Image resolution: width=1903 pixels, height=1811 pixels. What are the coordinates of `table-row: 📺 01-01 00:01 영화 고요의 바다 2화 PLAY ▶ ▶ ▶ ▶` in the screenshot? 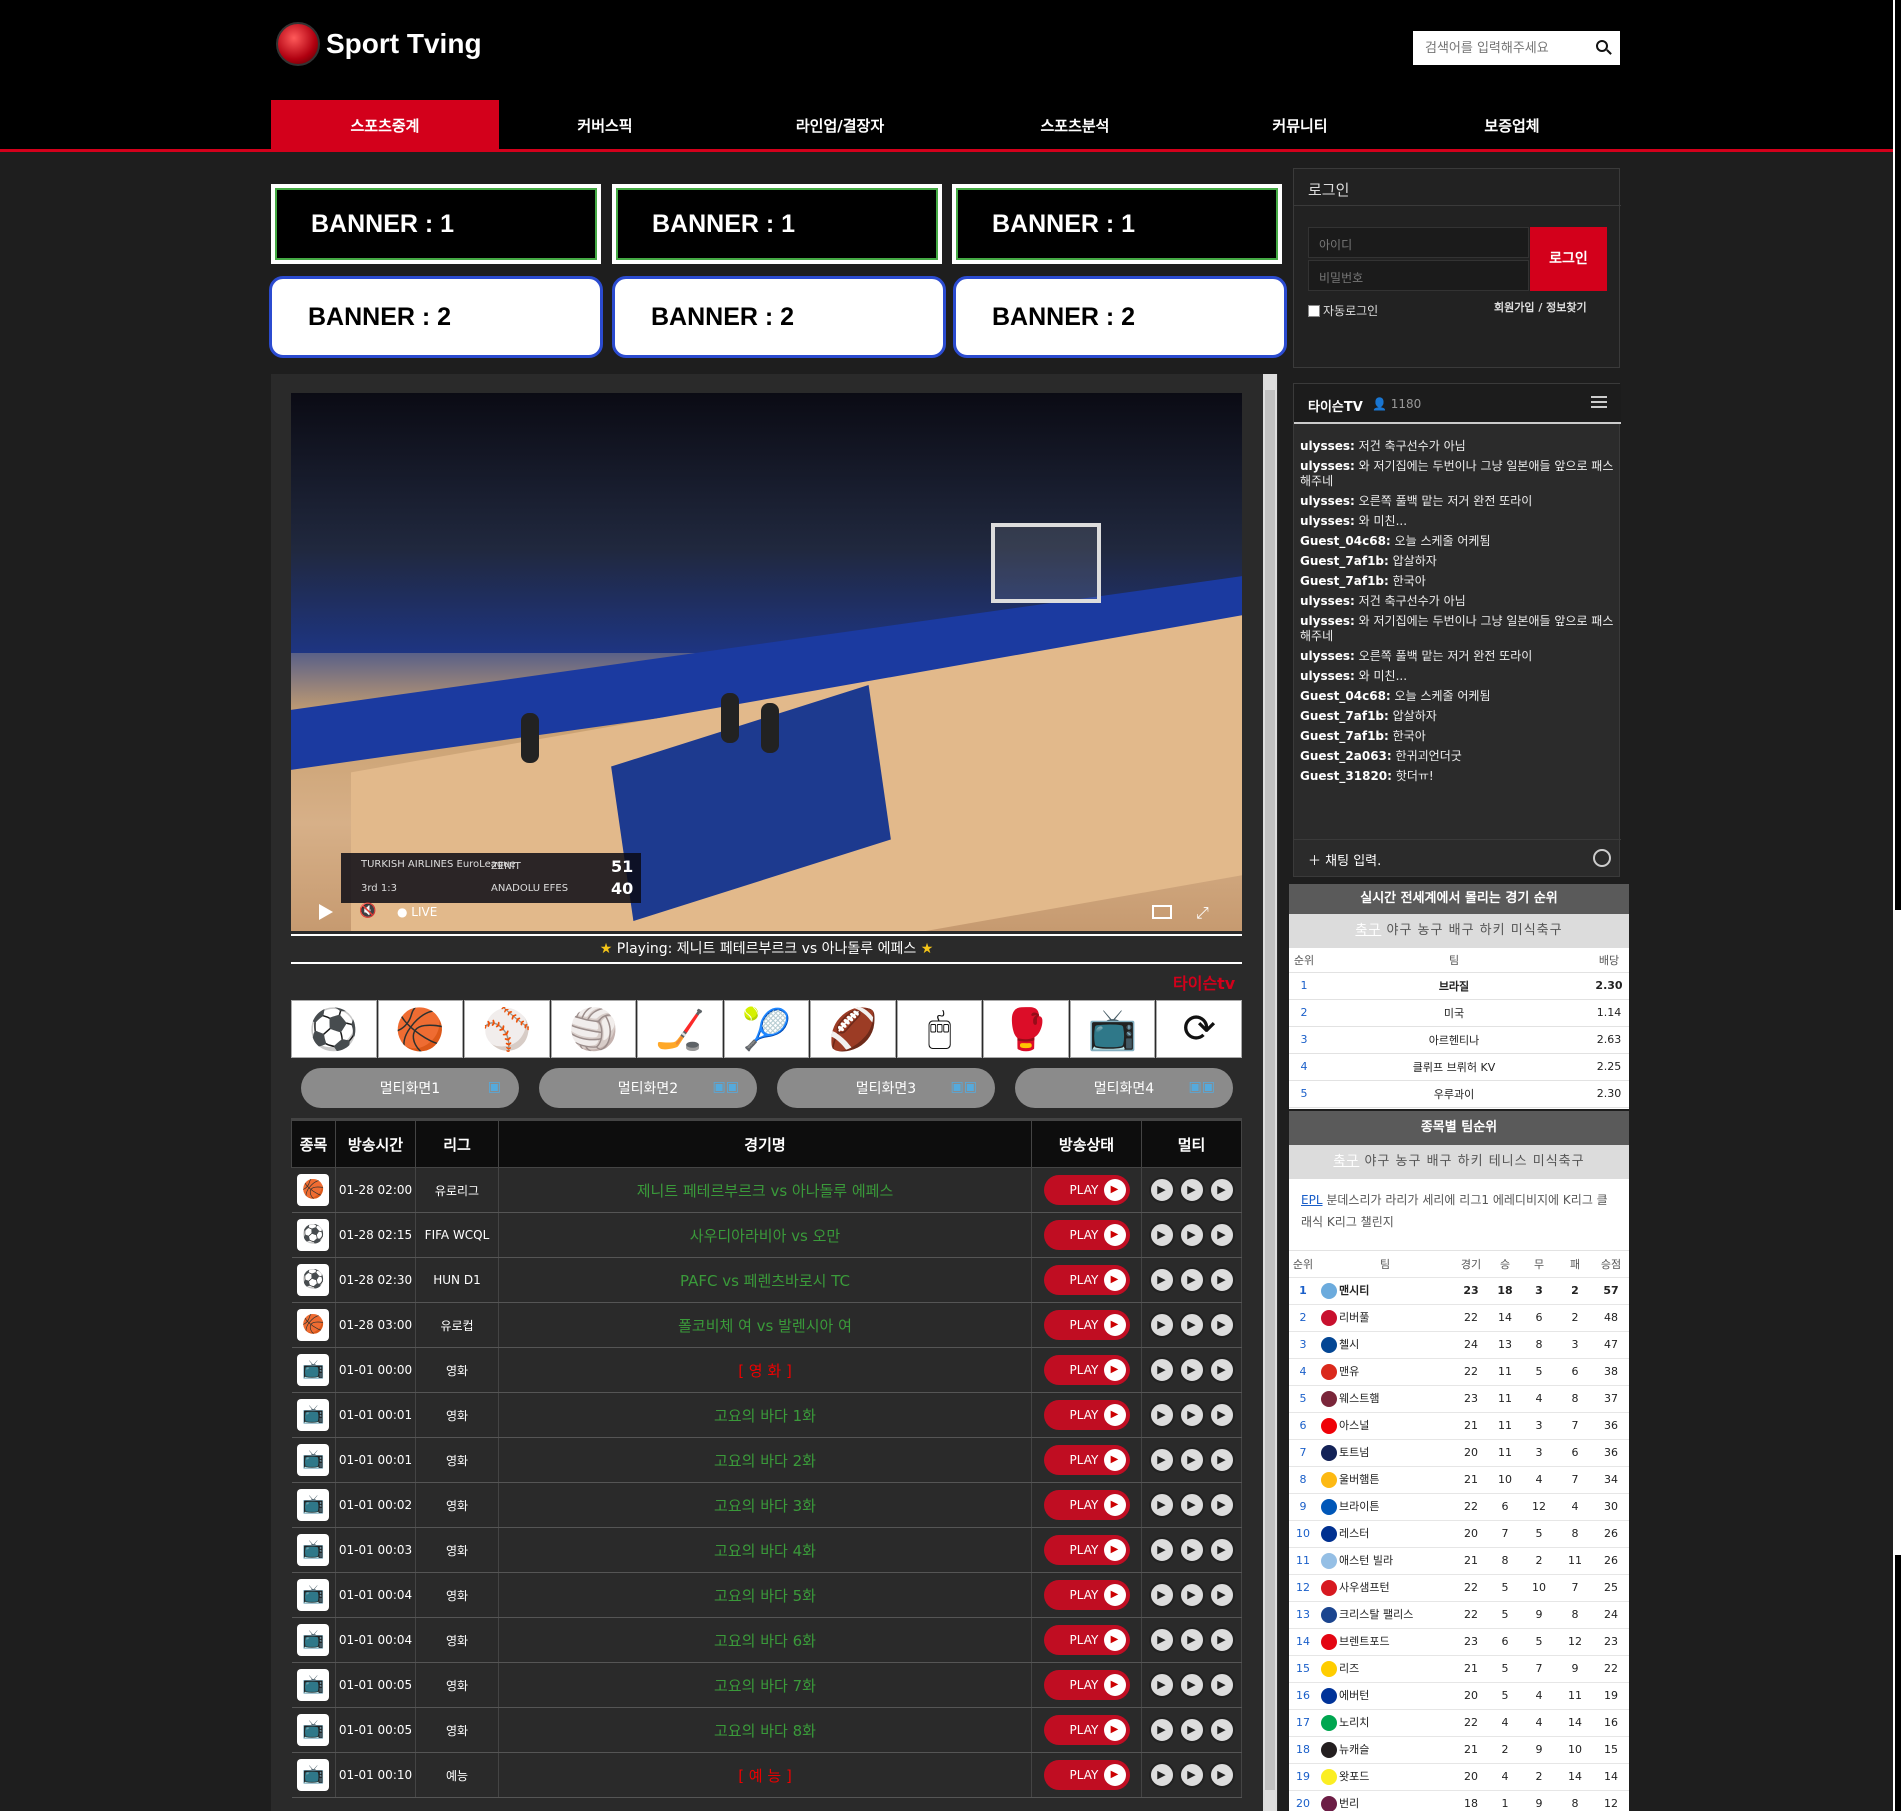 It's located at (766, 1460).